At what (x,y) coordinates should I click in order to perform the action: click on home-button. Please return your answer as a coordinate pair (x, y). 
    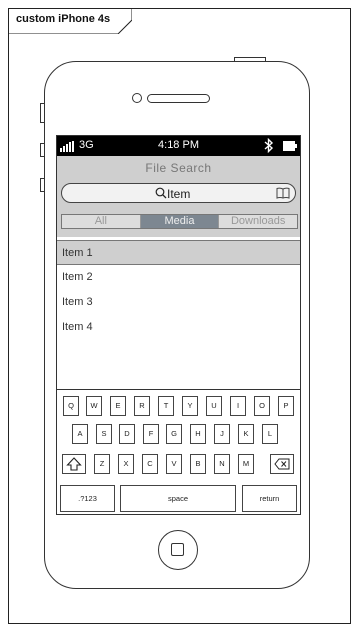
    Looking at the image, I should click on (178, 550).